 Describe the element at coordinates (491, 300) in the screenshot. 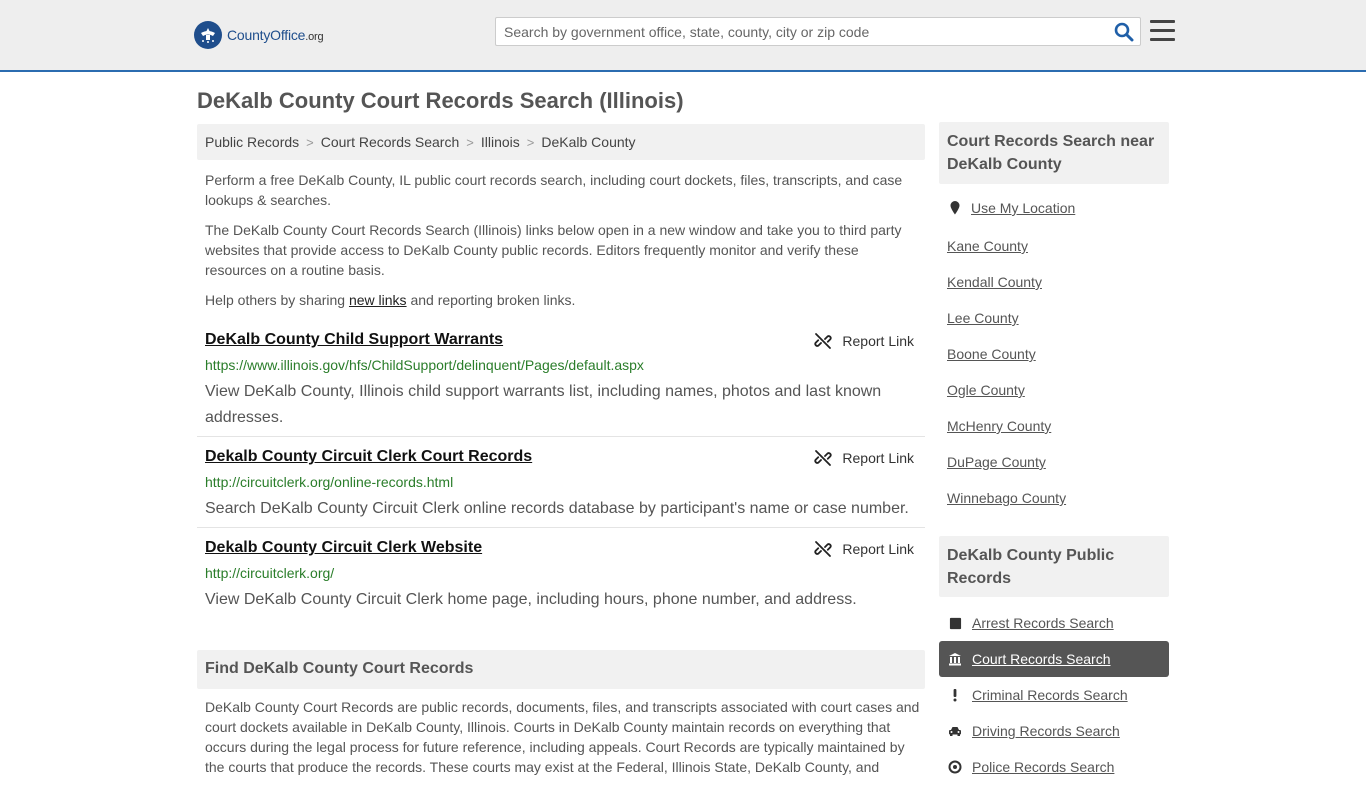

I see `intro-report-text: and reporting broken links.` at that location.